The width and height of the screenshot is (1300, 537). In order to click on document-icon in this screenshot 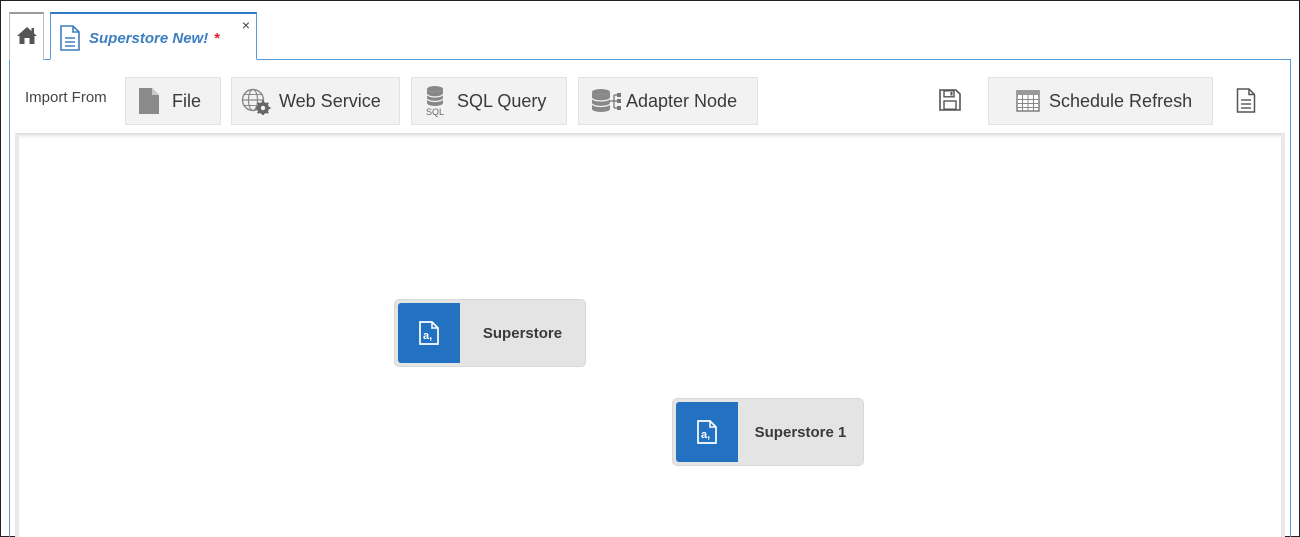, I will do `click(70, 40)`.